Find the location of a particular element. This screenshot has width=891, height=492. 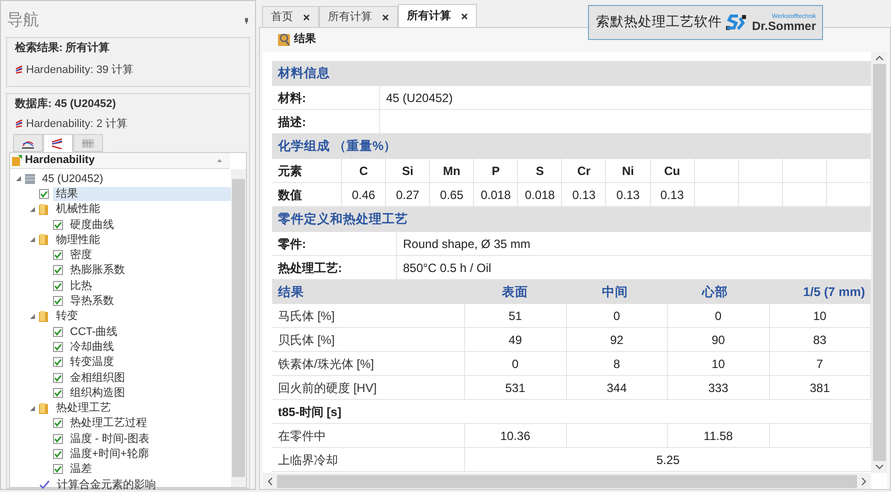

row-label: t85-时间 [s] is located at coordinates (310, 412).